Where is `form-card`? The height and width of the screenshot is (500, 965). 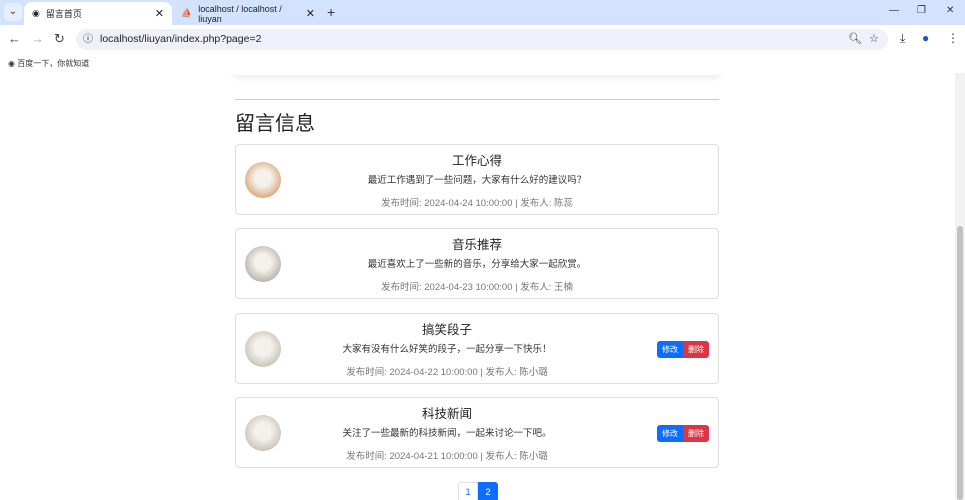
form-card is located at coordinates (477, 74).